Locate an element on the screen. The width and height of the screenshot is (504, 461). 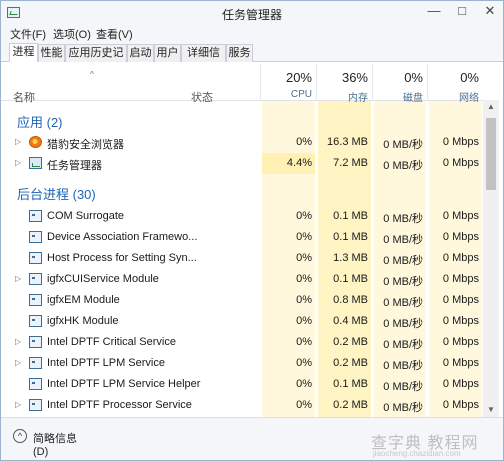
memory-total: 36% is located at coordinates (343, 77).